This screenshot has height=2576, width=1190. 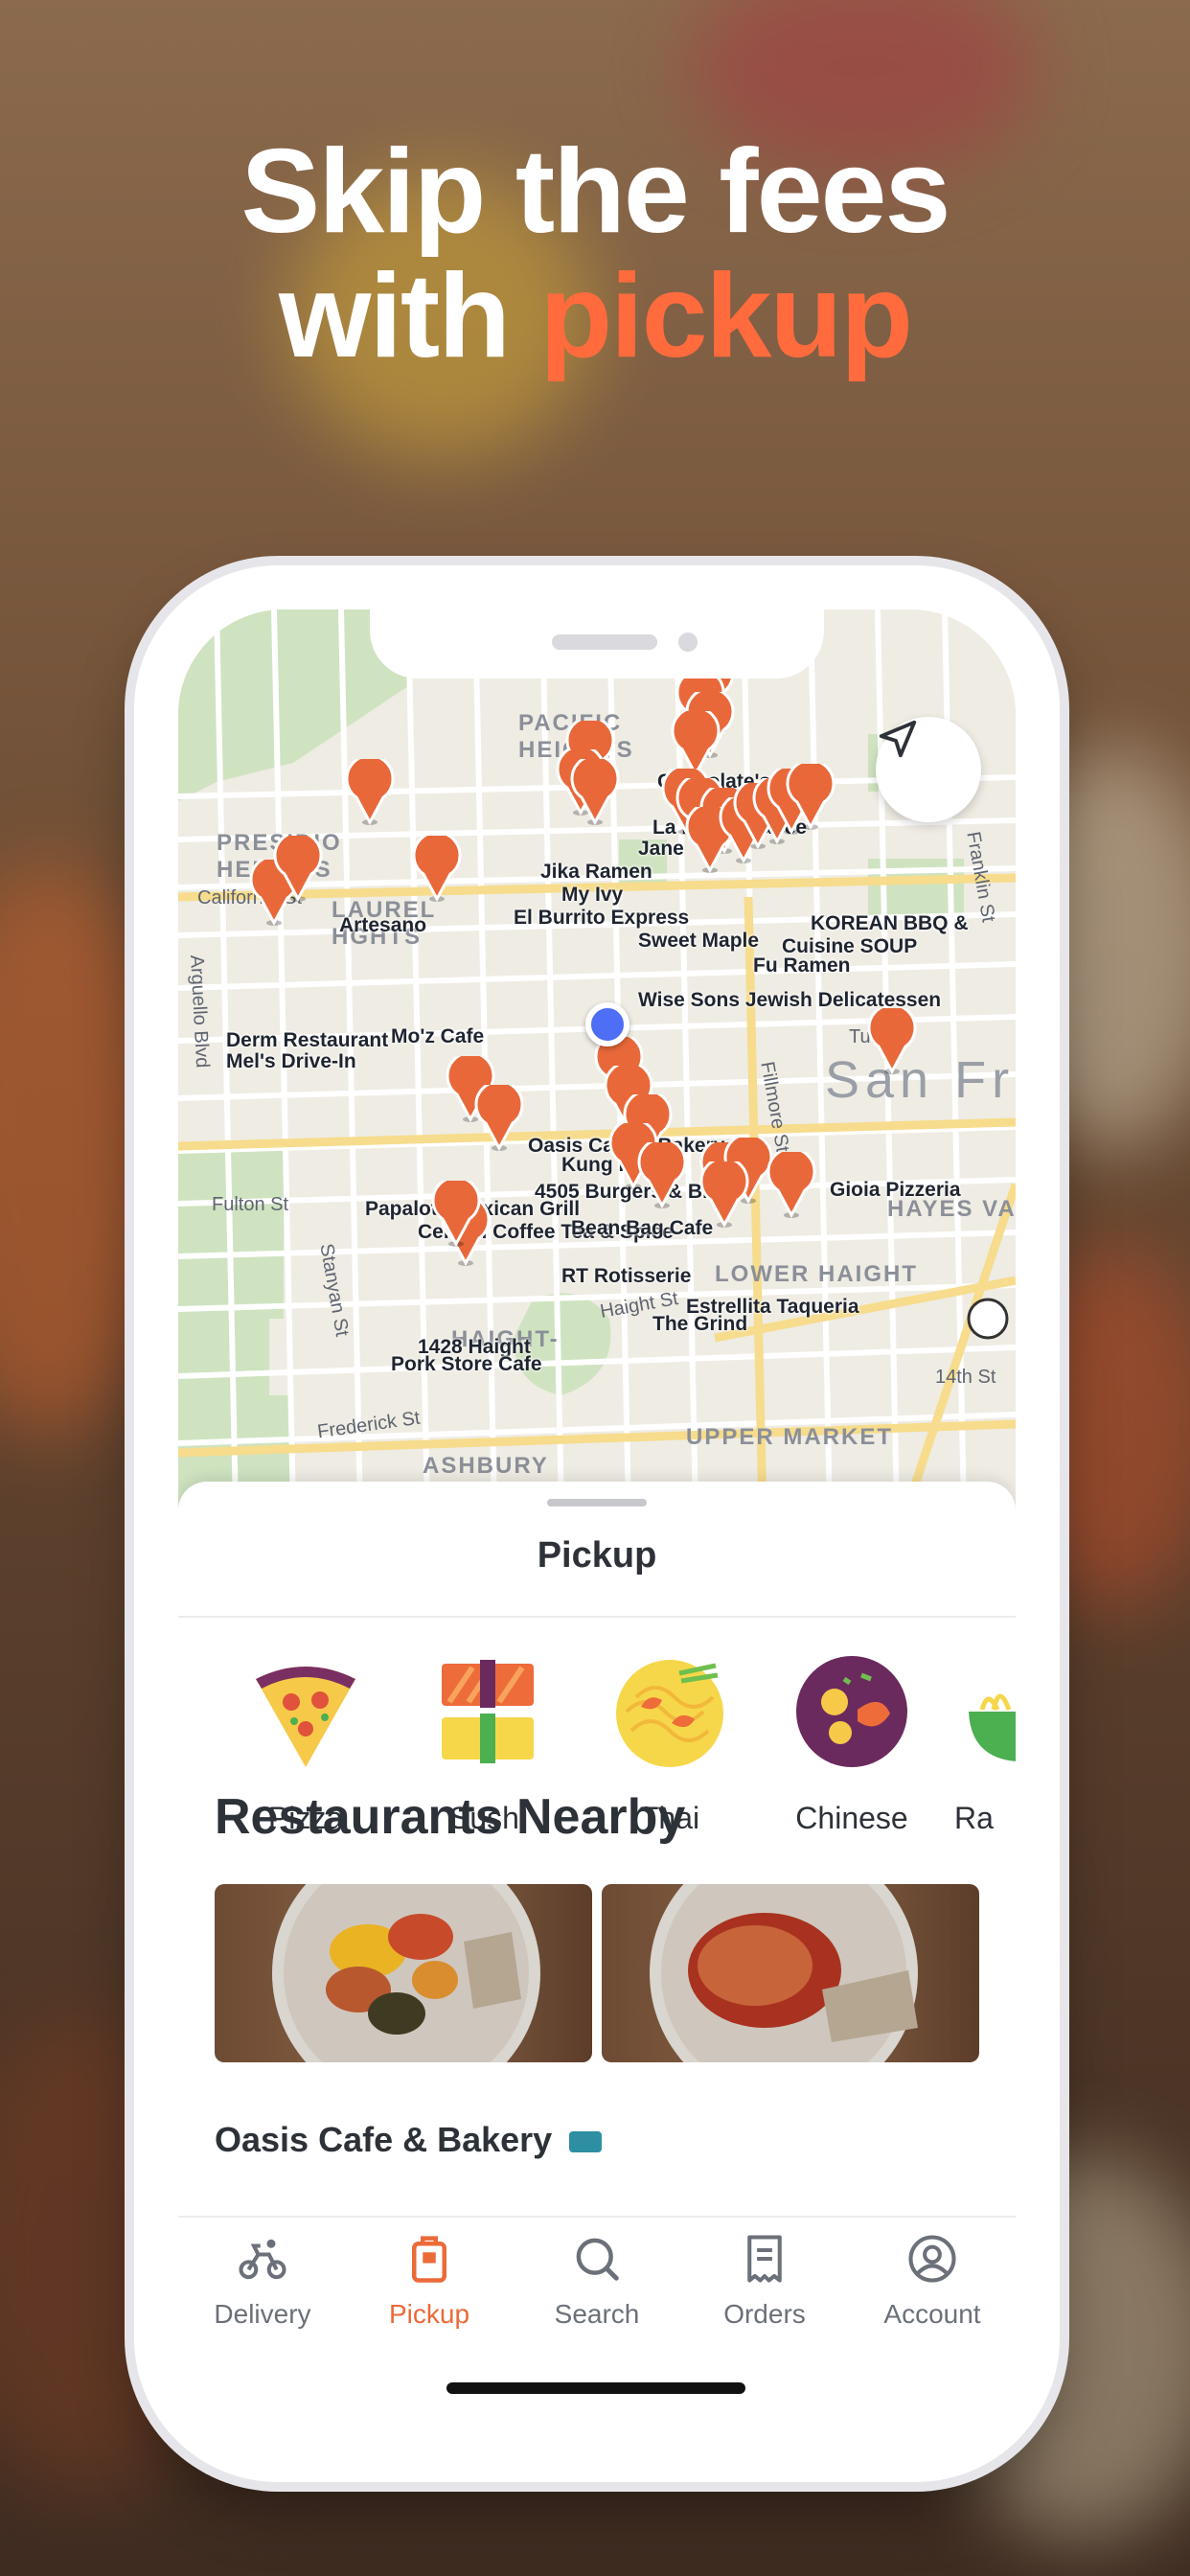 I want to click on map-label-rt-rotisserie: RT Rotisserie, so click(x=626, y=1276).